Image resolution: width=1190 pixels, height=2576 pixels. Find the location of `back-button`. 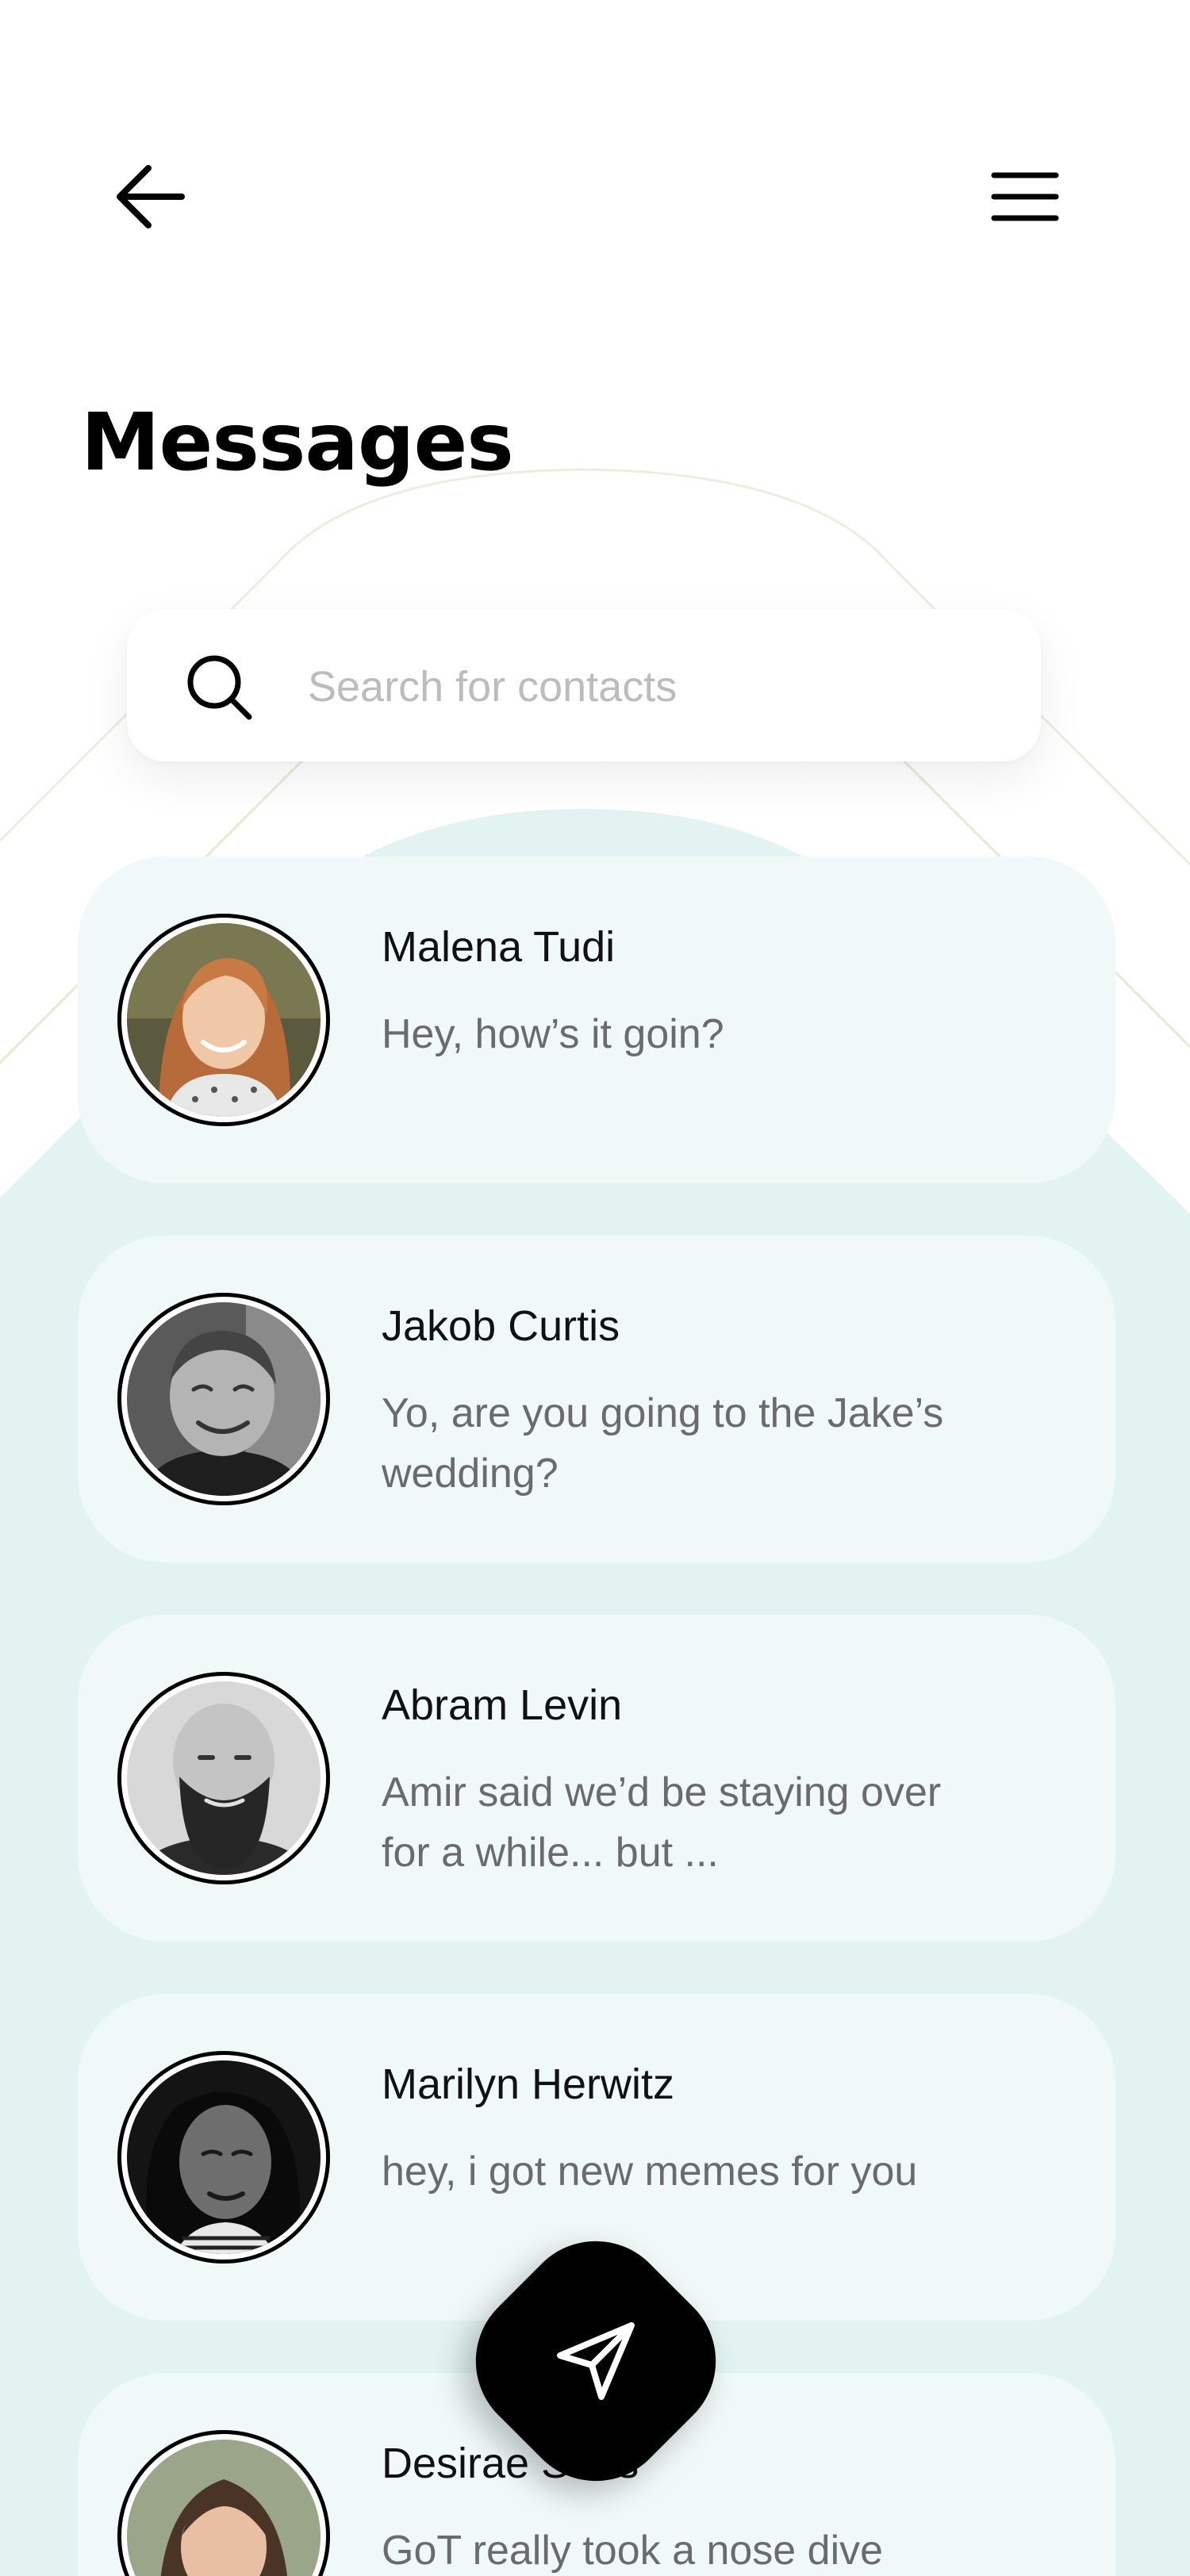

back-button is located at coordinates (150, 197).